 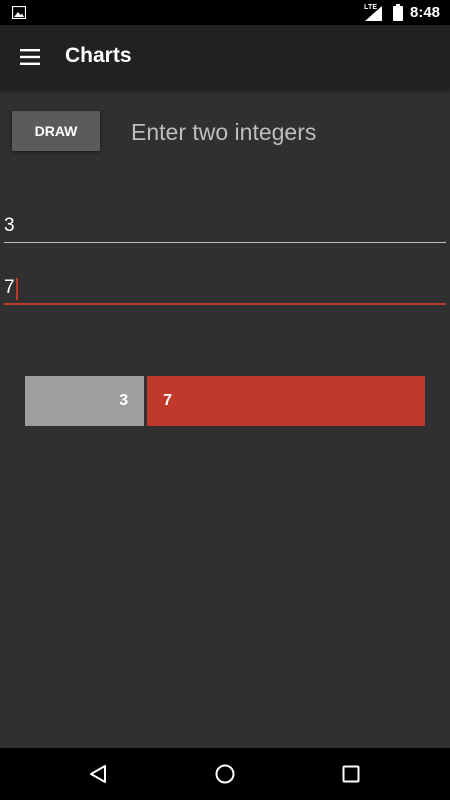 What do you see at coordinates (224, 132) in the screenshot?
I see `instruction-text: Enter two integers` at bounding box center [224, 132].